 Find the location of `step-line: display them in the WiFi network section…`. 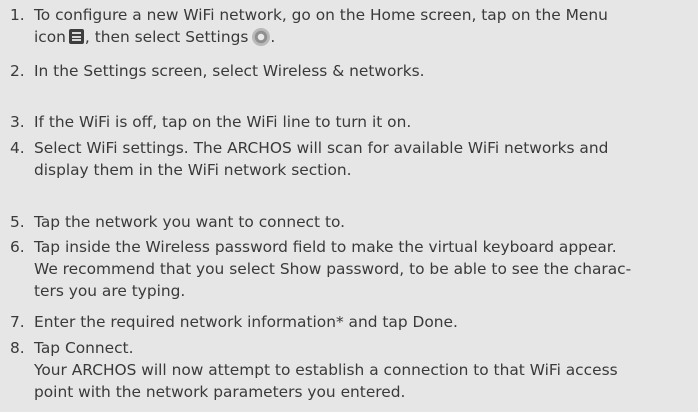

step-line: display them in the WiFi network section… is located at coordinates (193, 170).